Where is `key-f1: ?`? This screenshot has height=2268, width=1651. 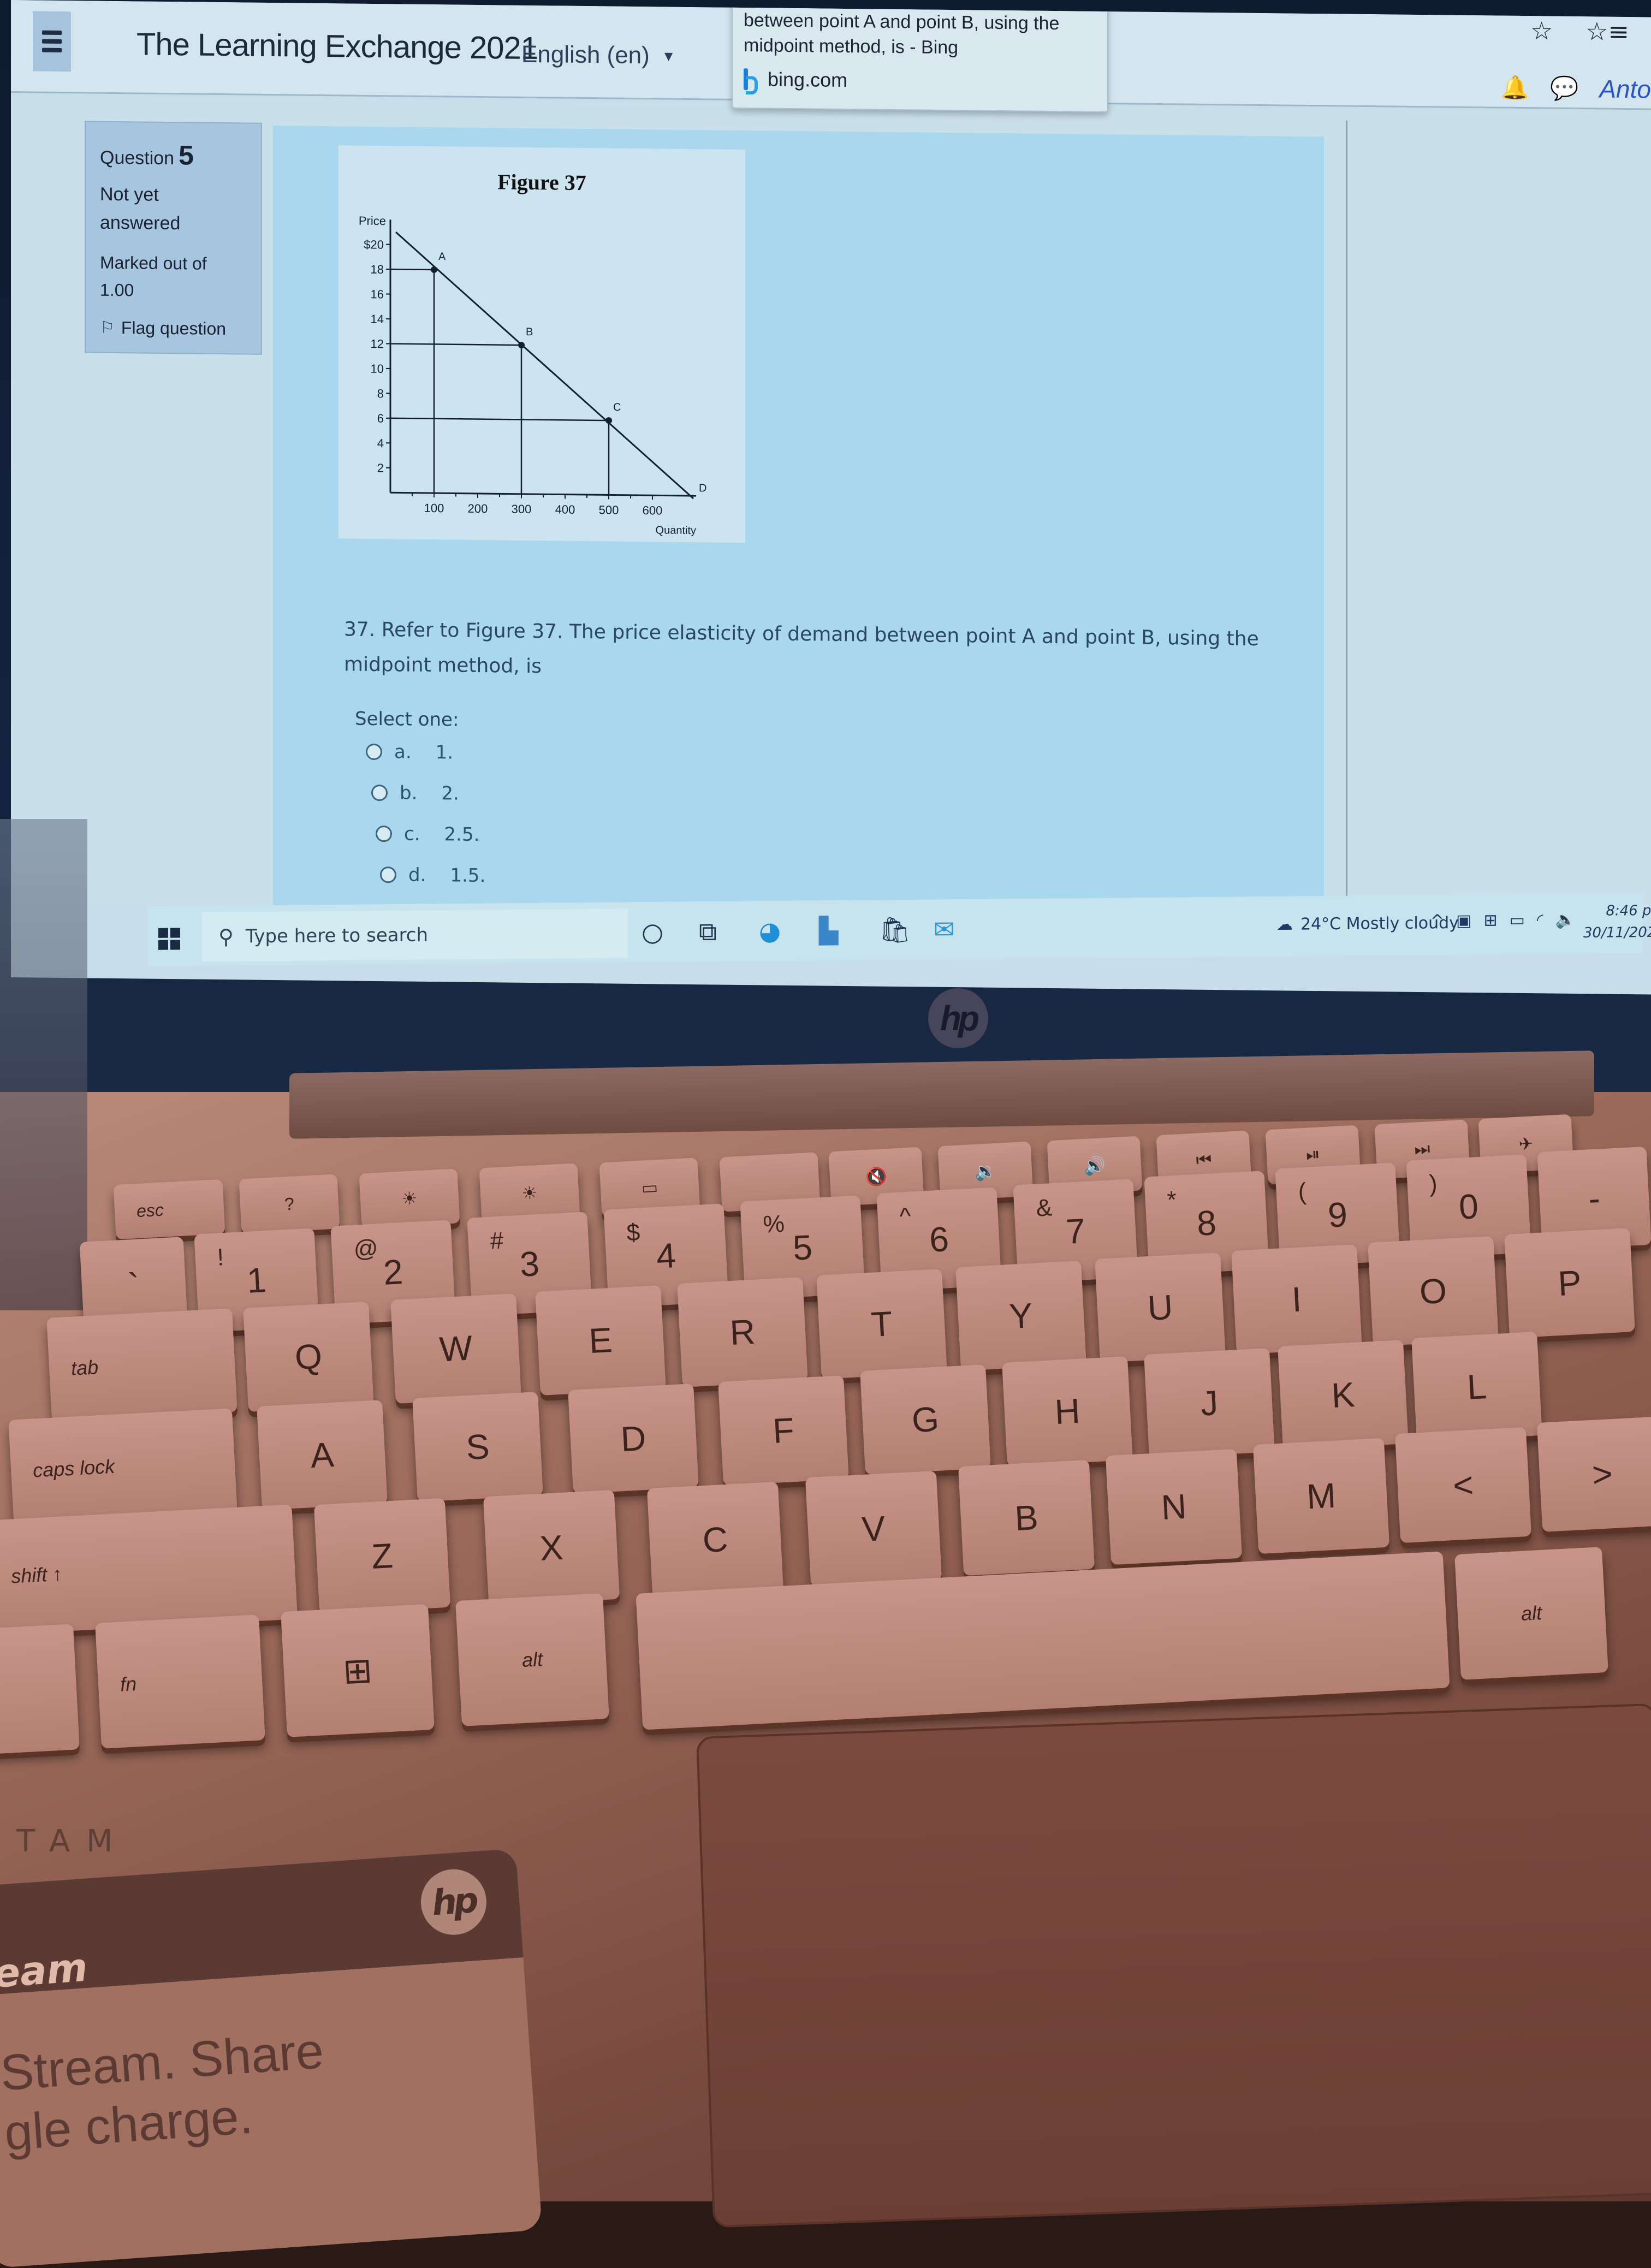
key-f1: ? is located at coordinates (289, 1203).